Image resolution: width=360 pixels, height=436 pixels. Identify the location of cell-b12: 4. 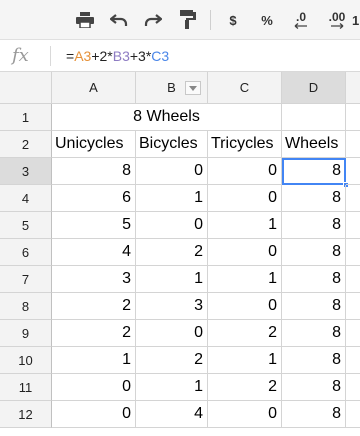
(172, 414).